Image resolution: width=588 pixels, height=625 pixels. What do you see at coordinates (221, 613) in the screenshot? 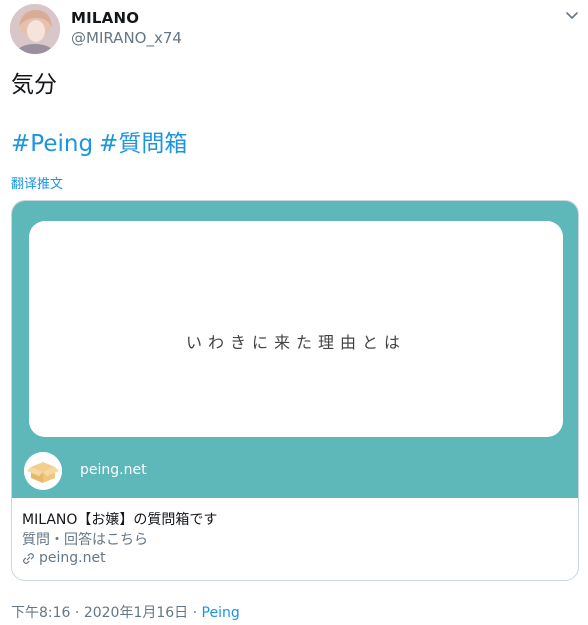
I see `tweet-source: Peing` at bounding box center [221, 613].